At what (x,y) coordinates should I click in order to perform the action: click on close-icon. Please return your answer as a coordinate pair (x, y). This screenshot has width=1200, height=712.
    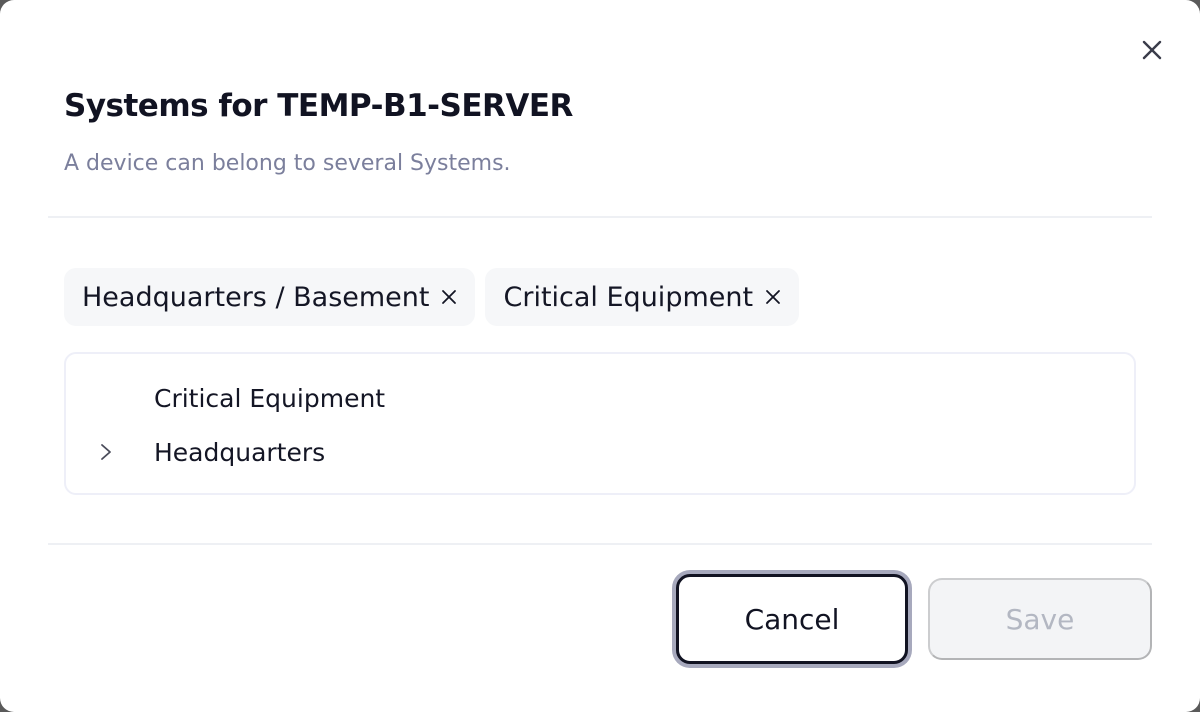
    Looking at the image, I should click on (1152, 50).